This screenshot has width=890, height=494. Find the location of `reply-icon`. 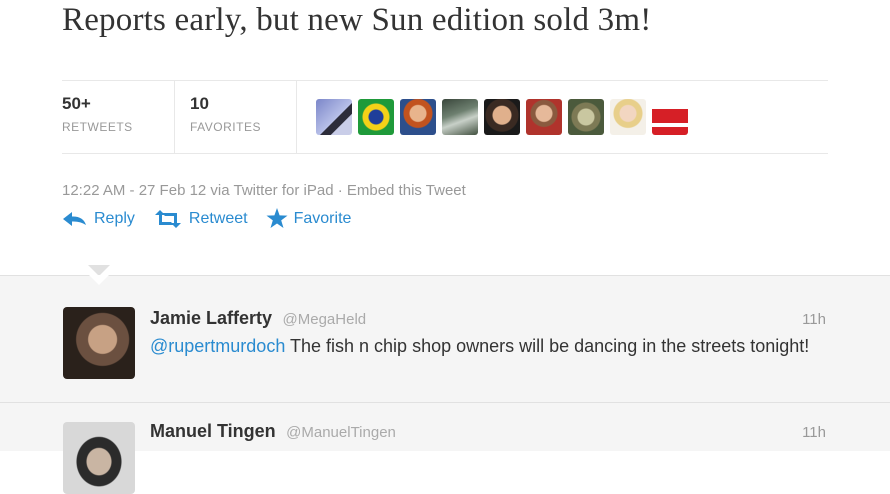

reply-icon is located at coordinates (75, 219).